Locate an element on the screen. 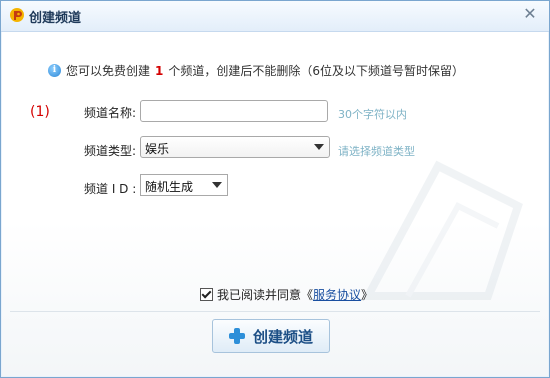 This screenshot has width=550, height=378. channel-name-input is located at coordinates (234, 111).